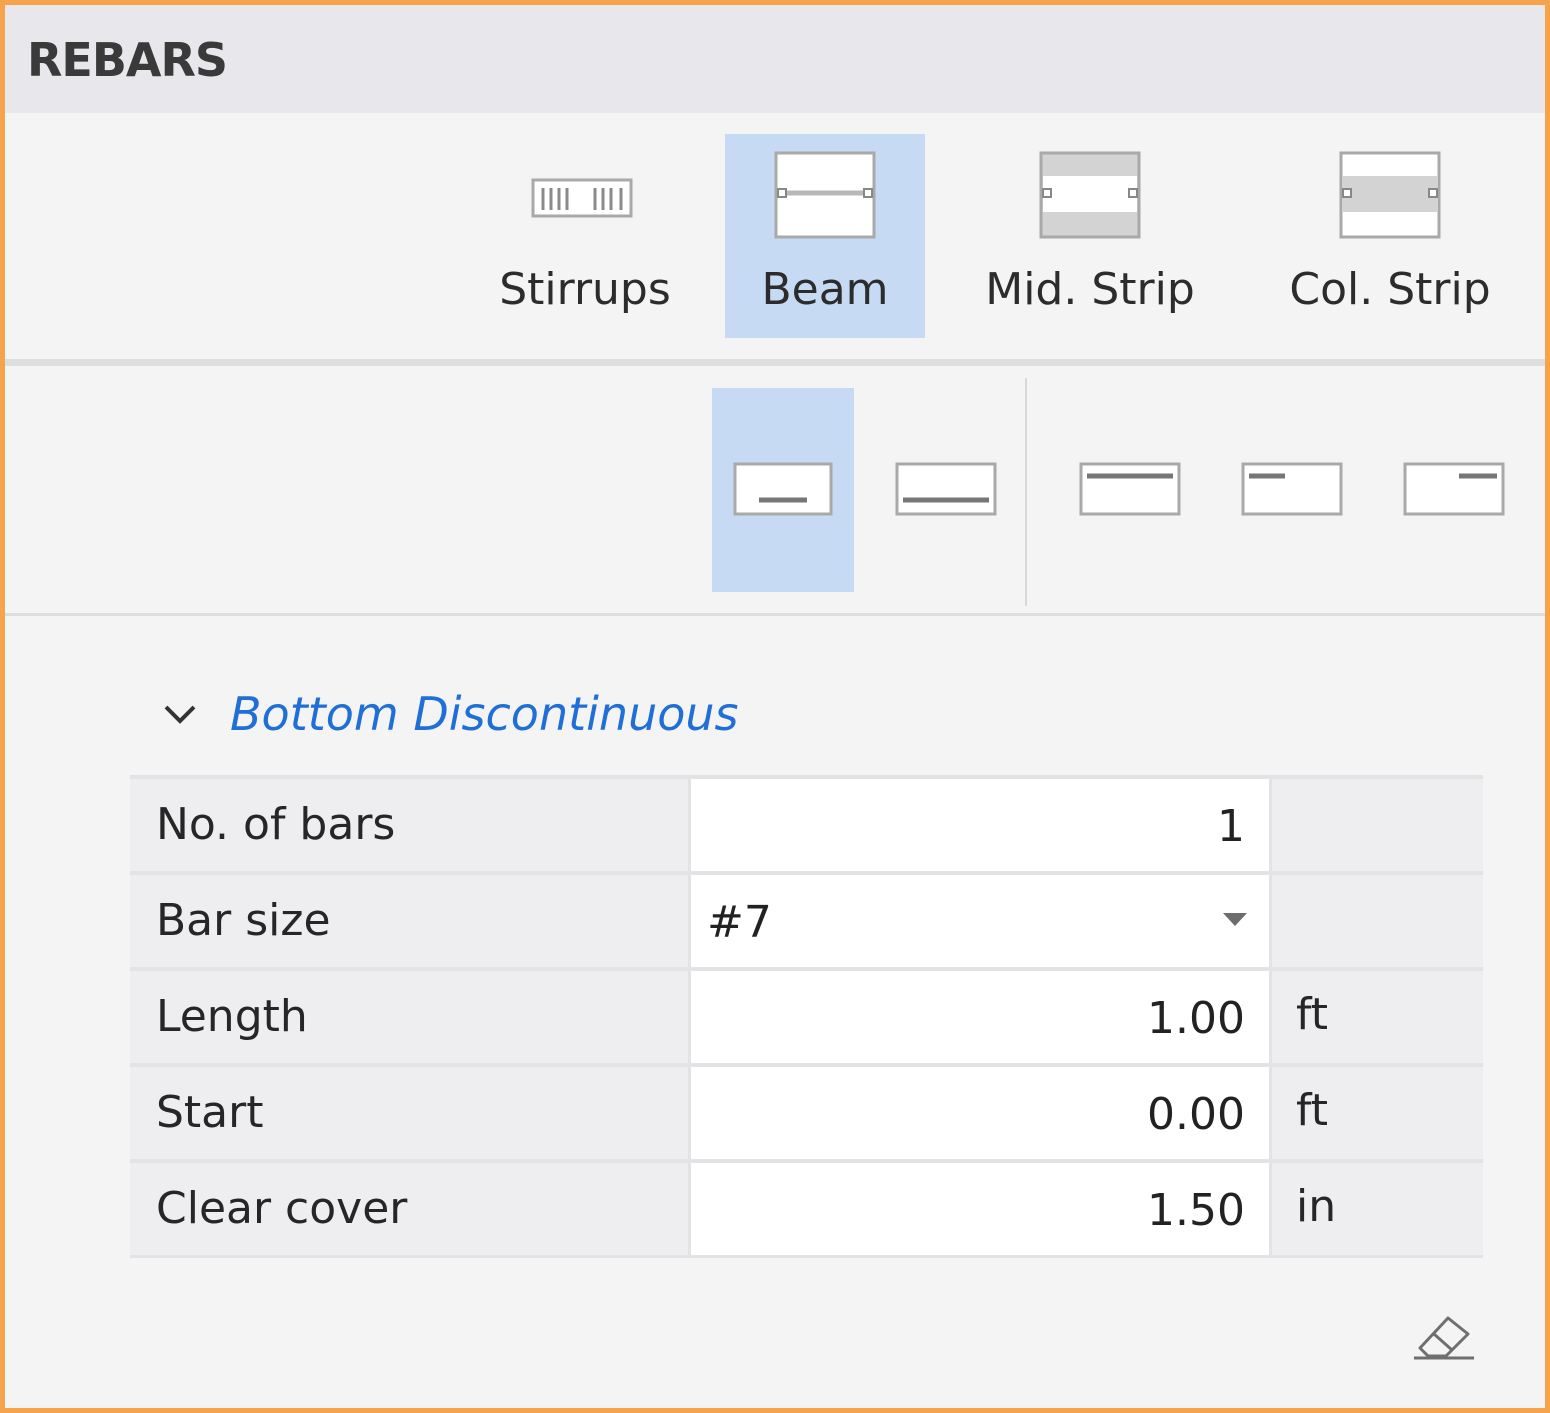  I want to click on tab-col-strip-label: Col. Strip, so click(1390, 289).